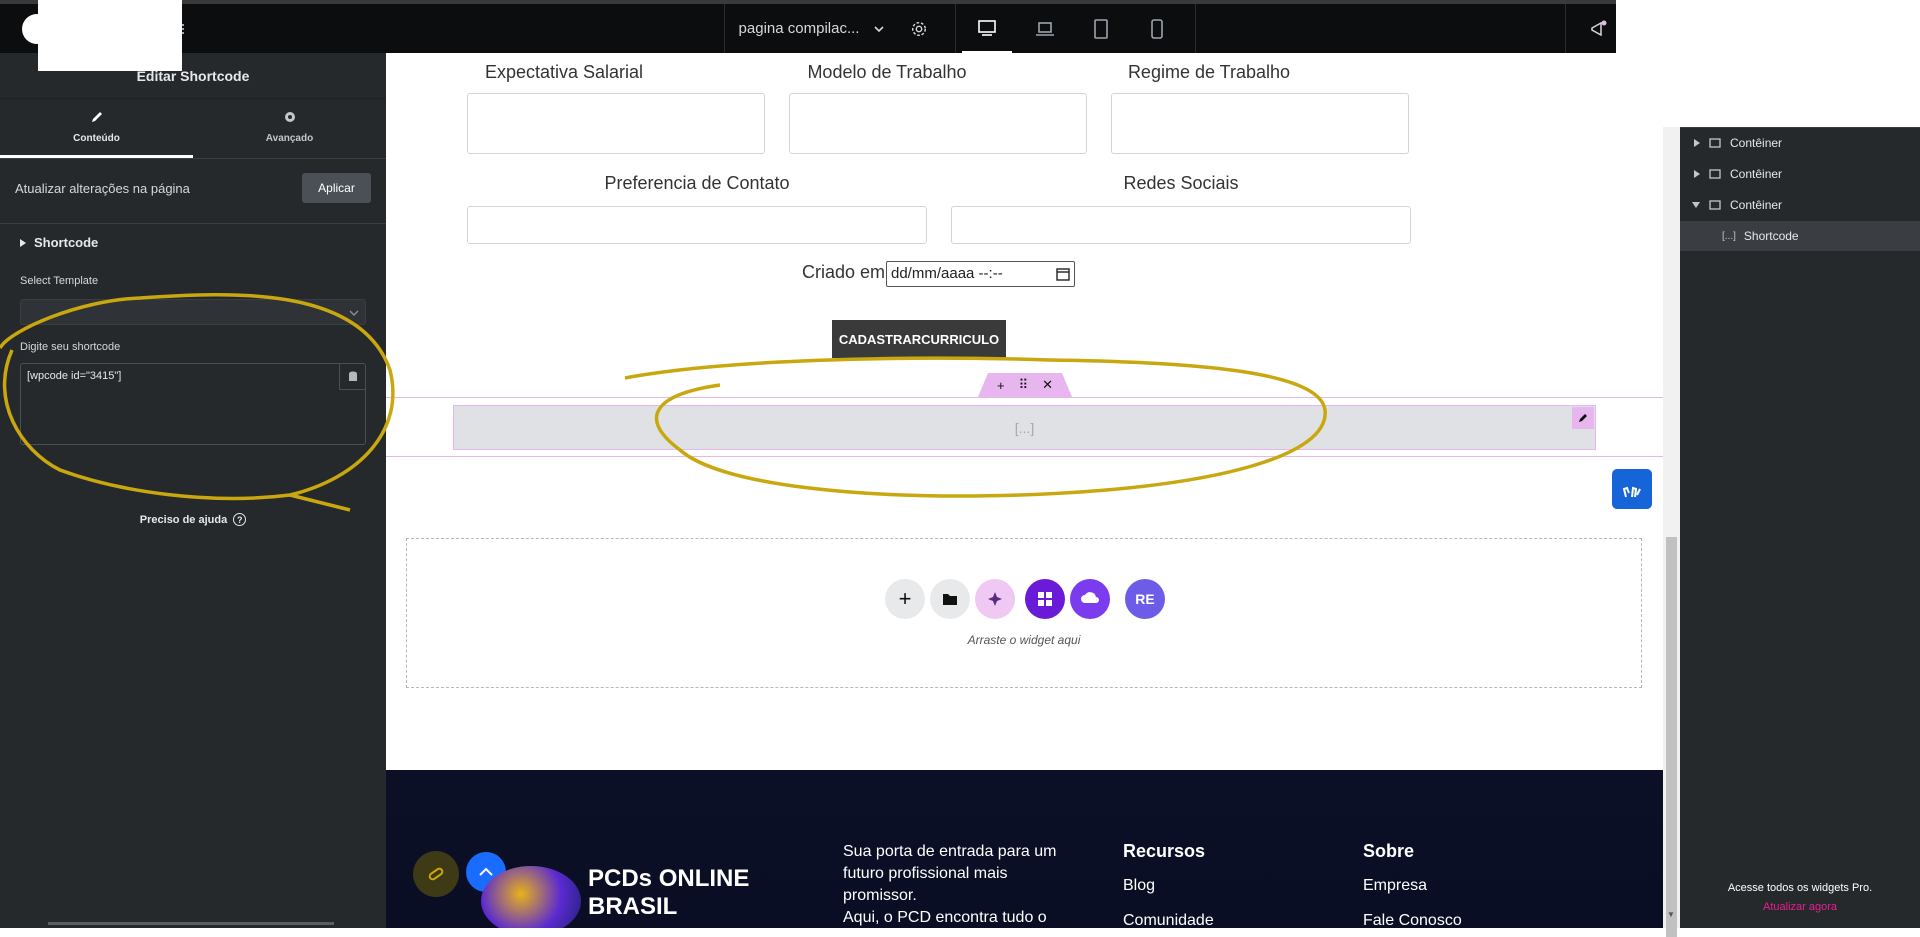  What do you see at coordinates (564, 72) in the screenshot?
I see `label-expectativa: Expectativa Salarial` at bounding box center [564, 72].